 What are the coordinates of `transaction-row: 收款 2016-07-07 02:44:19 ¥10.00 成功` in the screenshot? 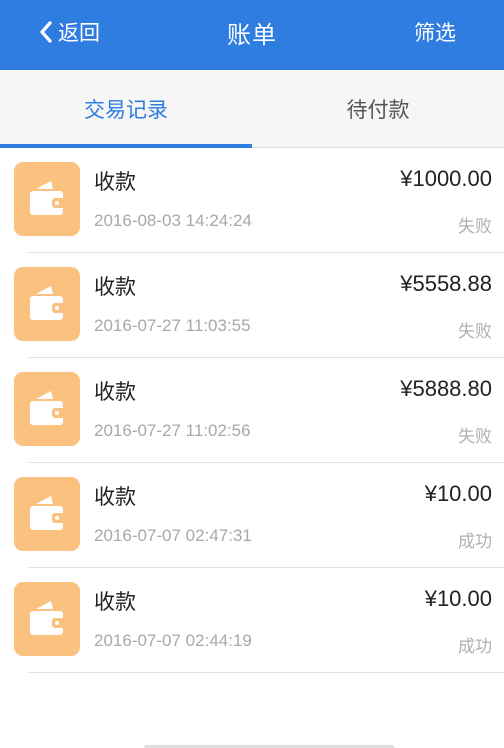 It's located at (252, 620).